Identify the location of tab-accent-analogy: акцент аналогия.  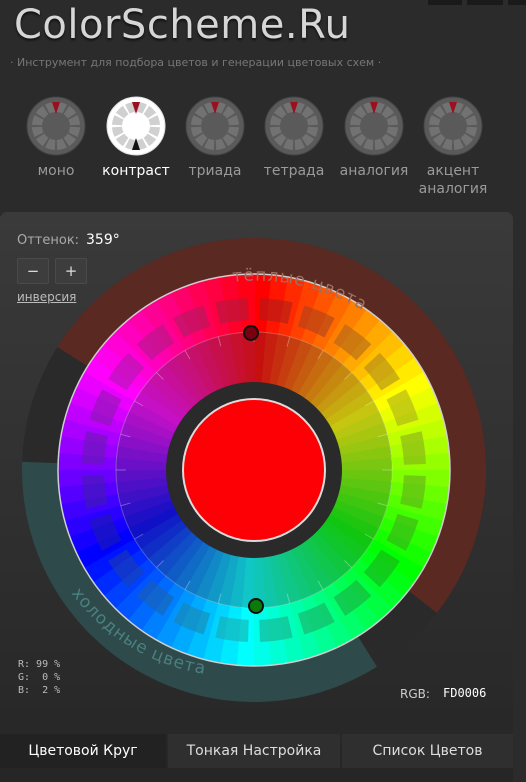
(453, 147).